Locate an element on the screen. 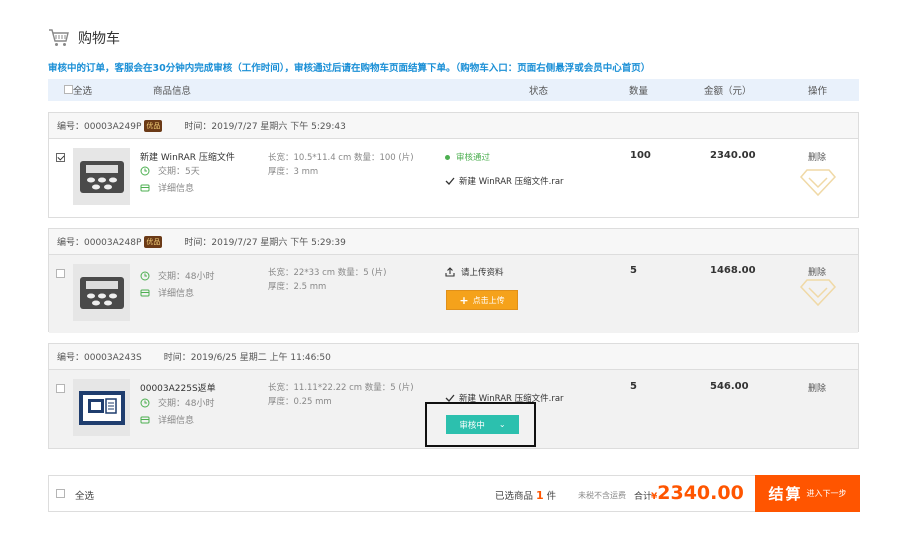  panel-board-icon is located at coordinates (101, 407).